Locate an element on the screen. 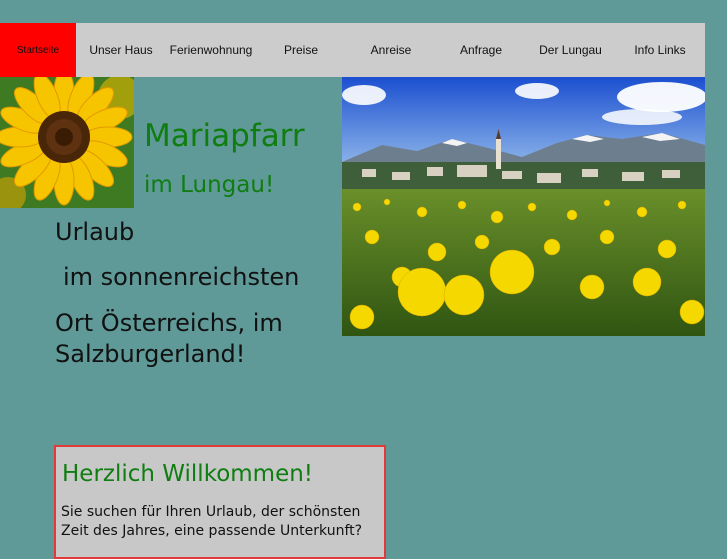 Image resolution: width=727 pixels, height=559 pixels. nav-item-anfrage: Anfrage is located at coordinates (481, 50).